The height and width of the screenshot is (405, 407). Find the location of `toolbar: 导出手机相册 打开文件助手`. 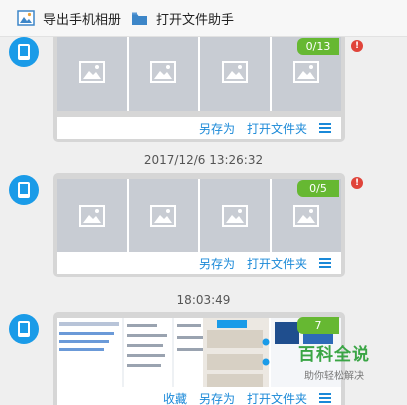

toolbar: 导出手机相册 打开文件助手 is located at coordinates (203, 18).